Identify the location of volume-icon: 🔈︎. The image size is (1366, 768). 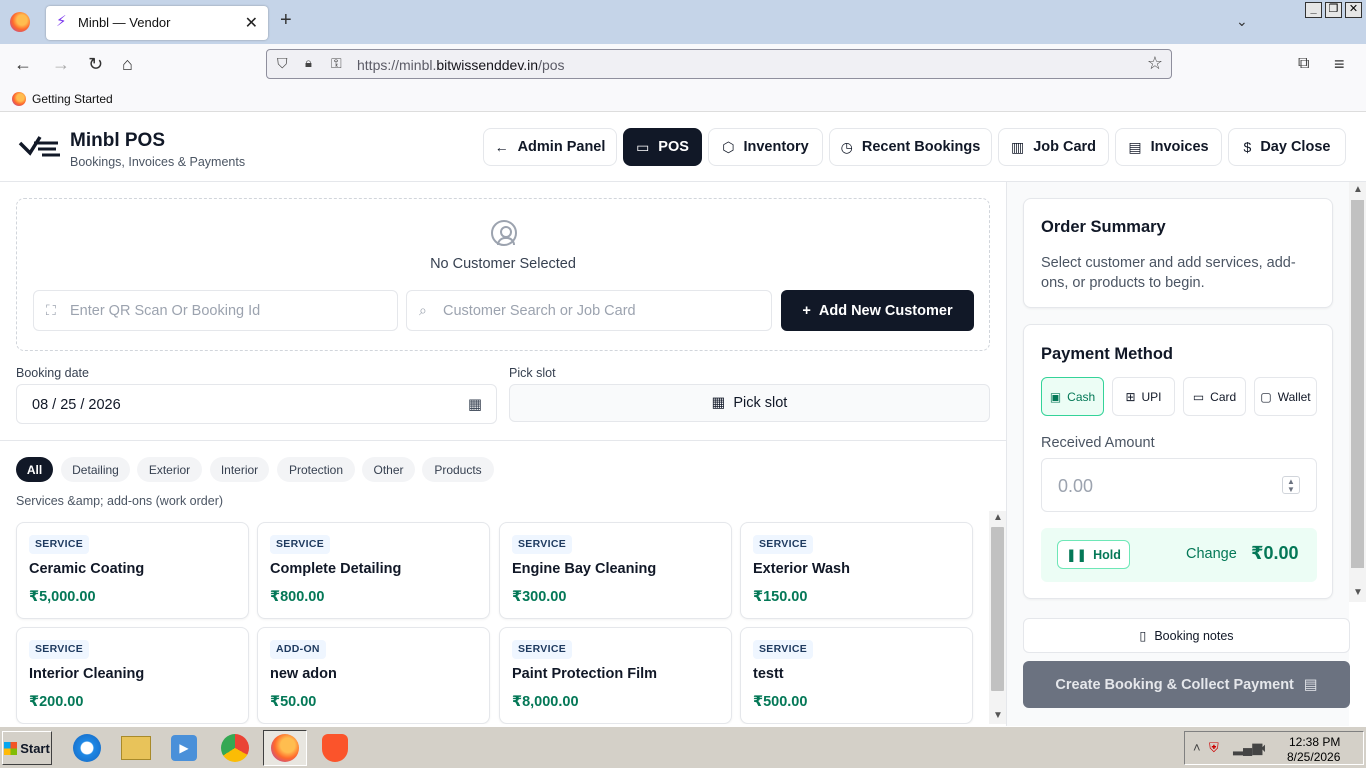
(1265, 748).